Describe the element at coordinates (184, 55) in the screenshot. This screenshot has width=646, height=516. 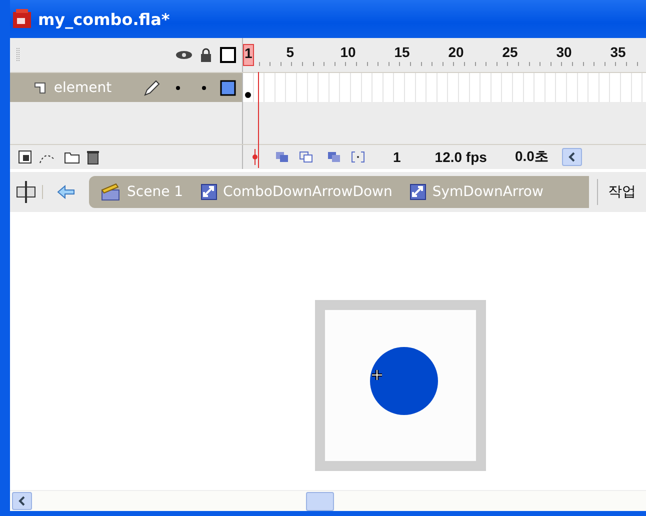
I see `eye-icon` at that location.